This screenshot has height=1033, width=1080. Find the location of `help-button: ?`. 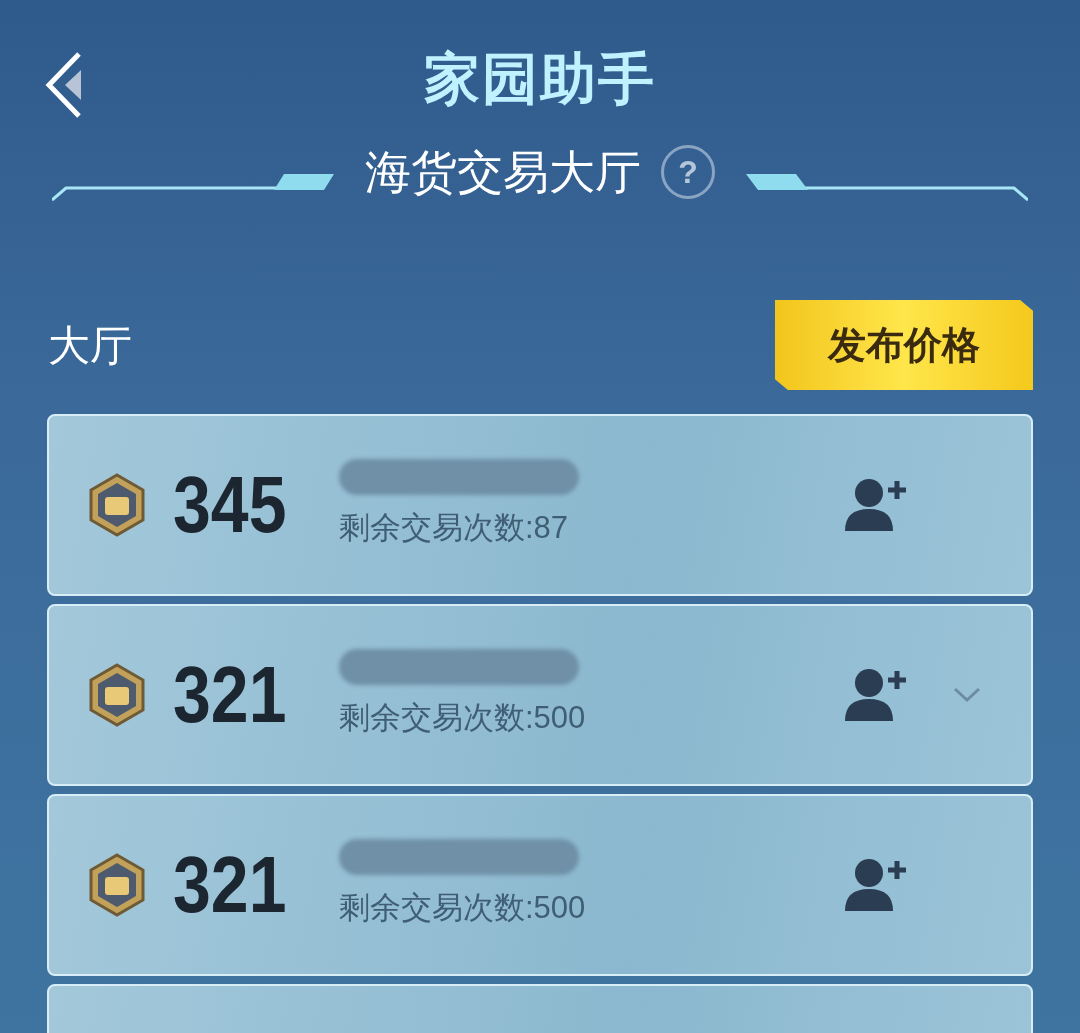

help-button: ? is located at coordinates (688, 172).